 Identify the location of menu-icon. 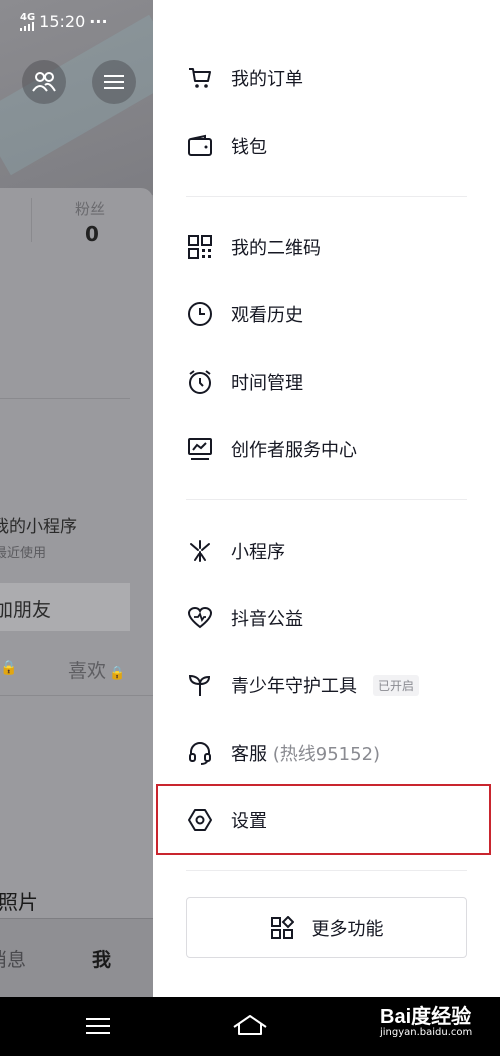
(98, 1026).